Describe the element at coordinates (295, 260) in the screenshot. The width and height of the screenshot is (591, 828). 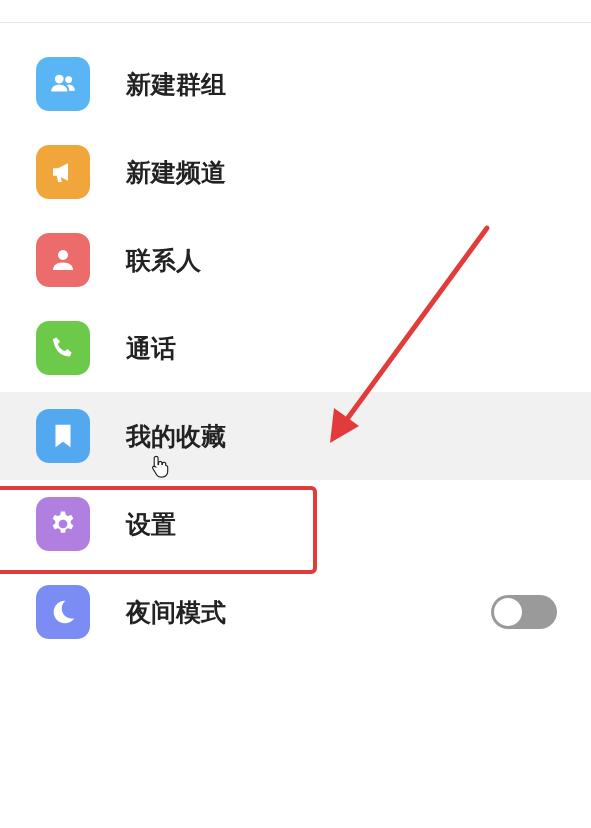
I see `menu-item: 联系人` at that location.